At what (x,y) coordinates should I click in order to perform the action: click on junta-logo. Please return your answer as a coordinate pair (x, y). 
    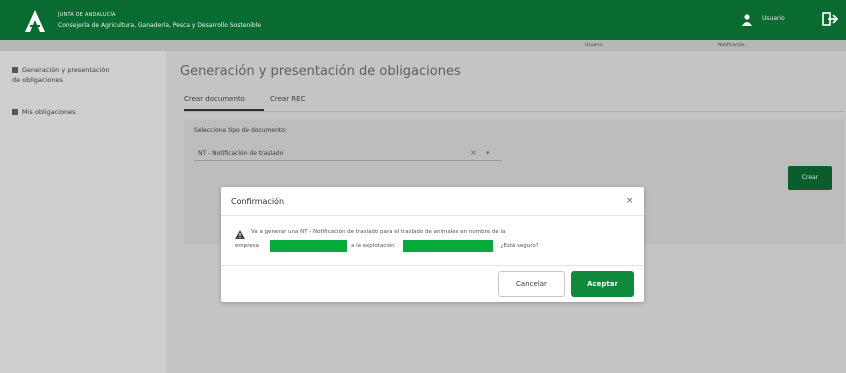
    Looking at the image, I should click on (35, 21).